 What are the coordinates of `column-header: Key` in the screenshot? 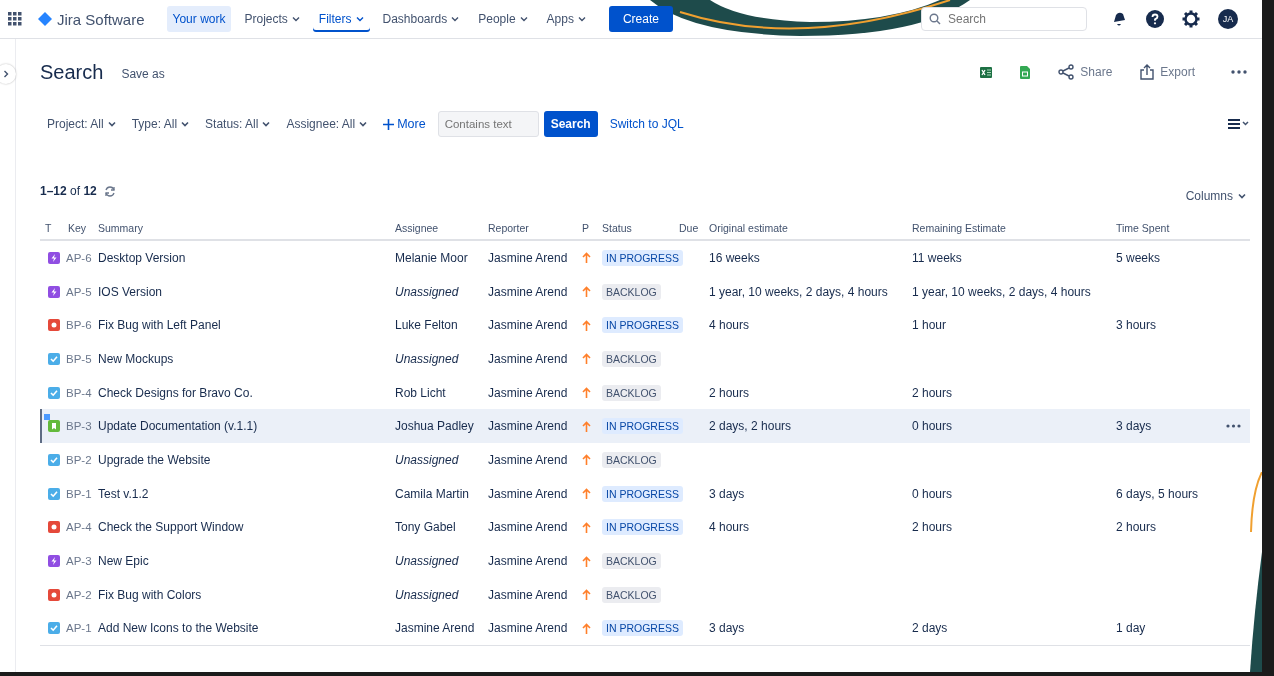 It's located at (78, 228).